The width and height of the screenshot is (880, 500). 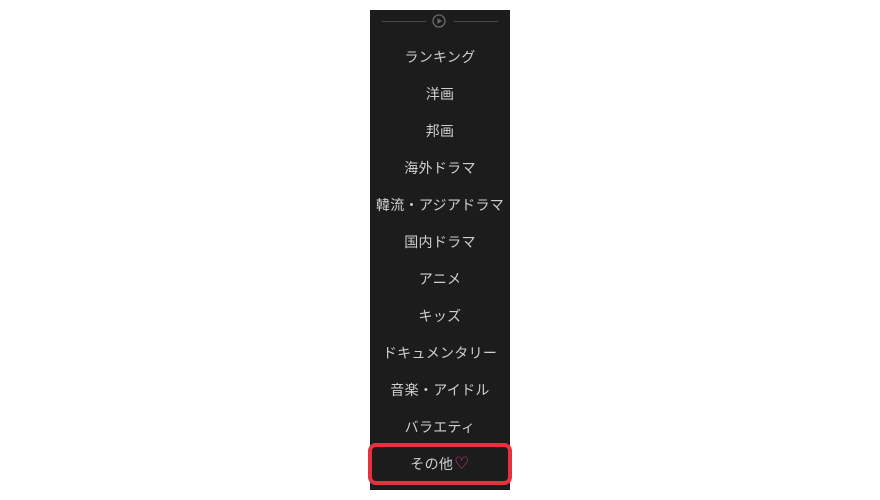 I want to click on menu-item-overseas-drama: 海外ドラマ, so click(x=440, y=167).